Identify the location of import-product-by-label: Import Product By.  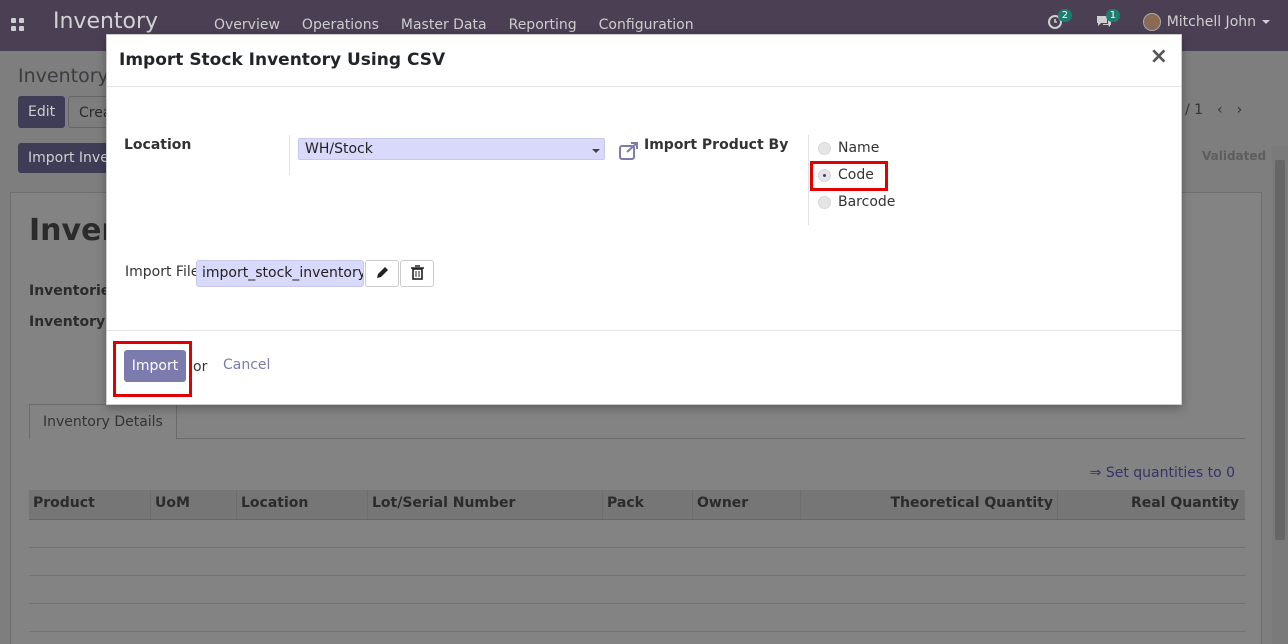
(716, 145).